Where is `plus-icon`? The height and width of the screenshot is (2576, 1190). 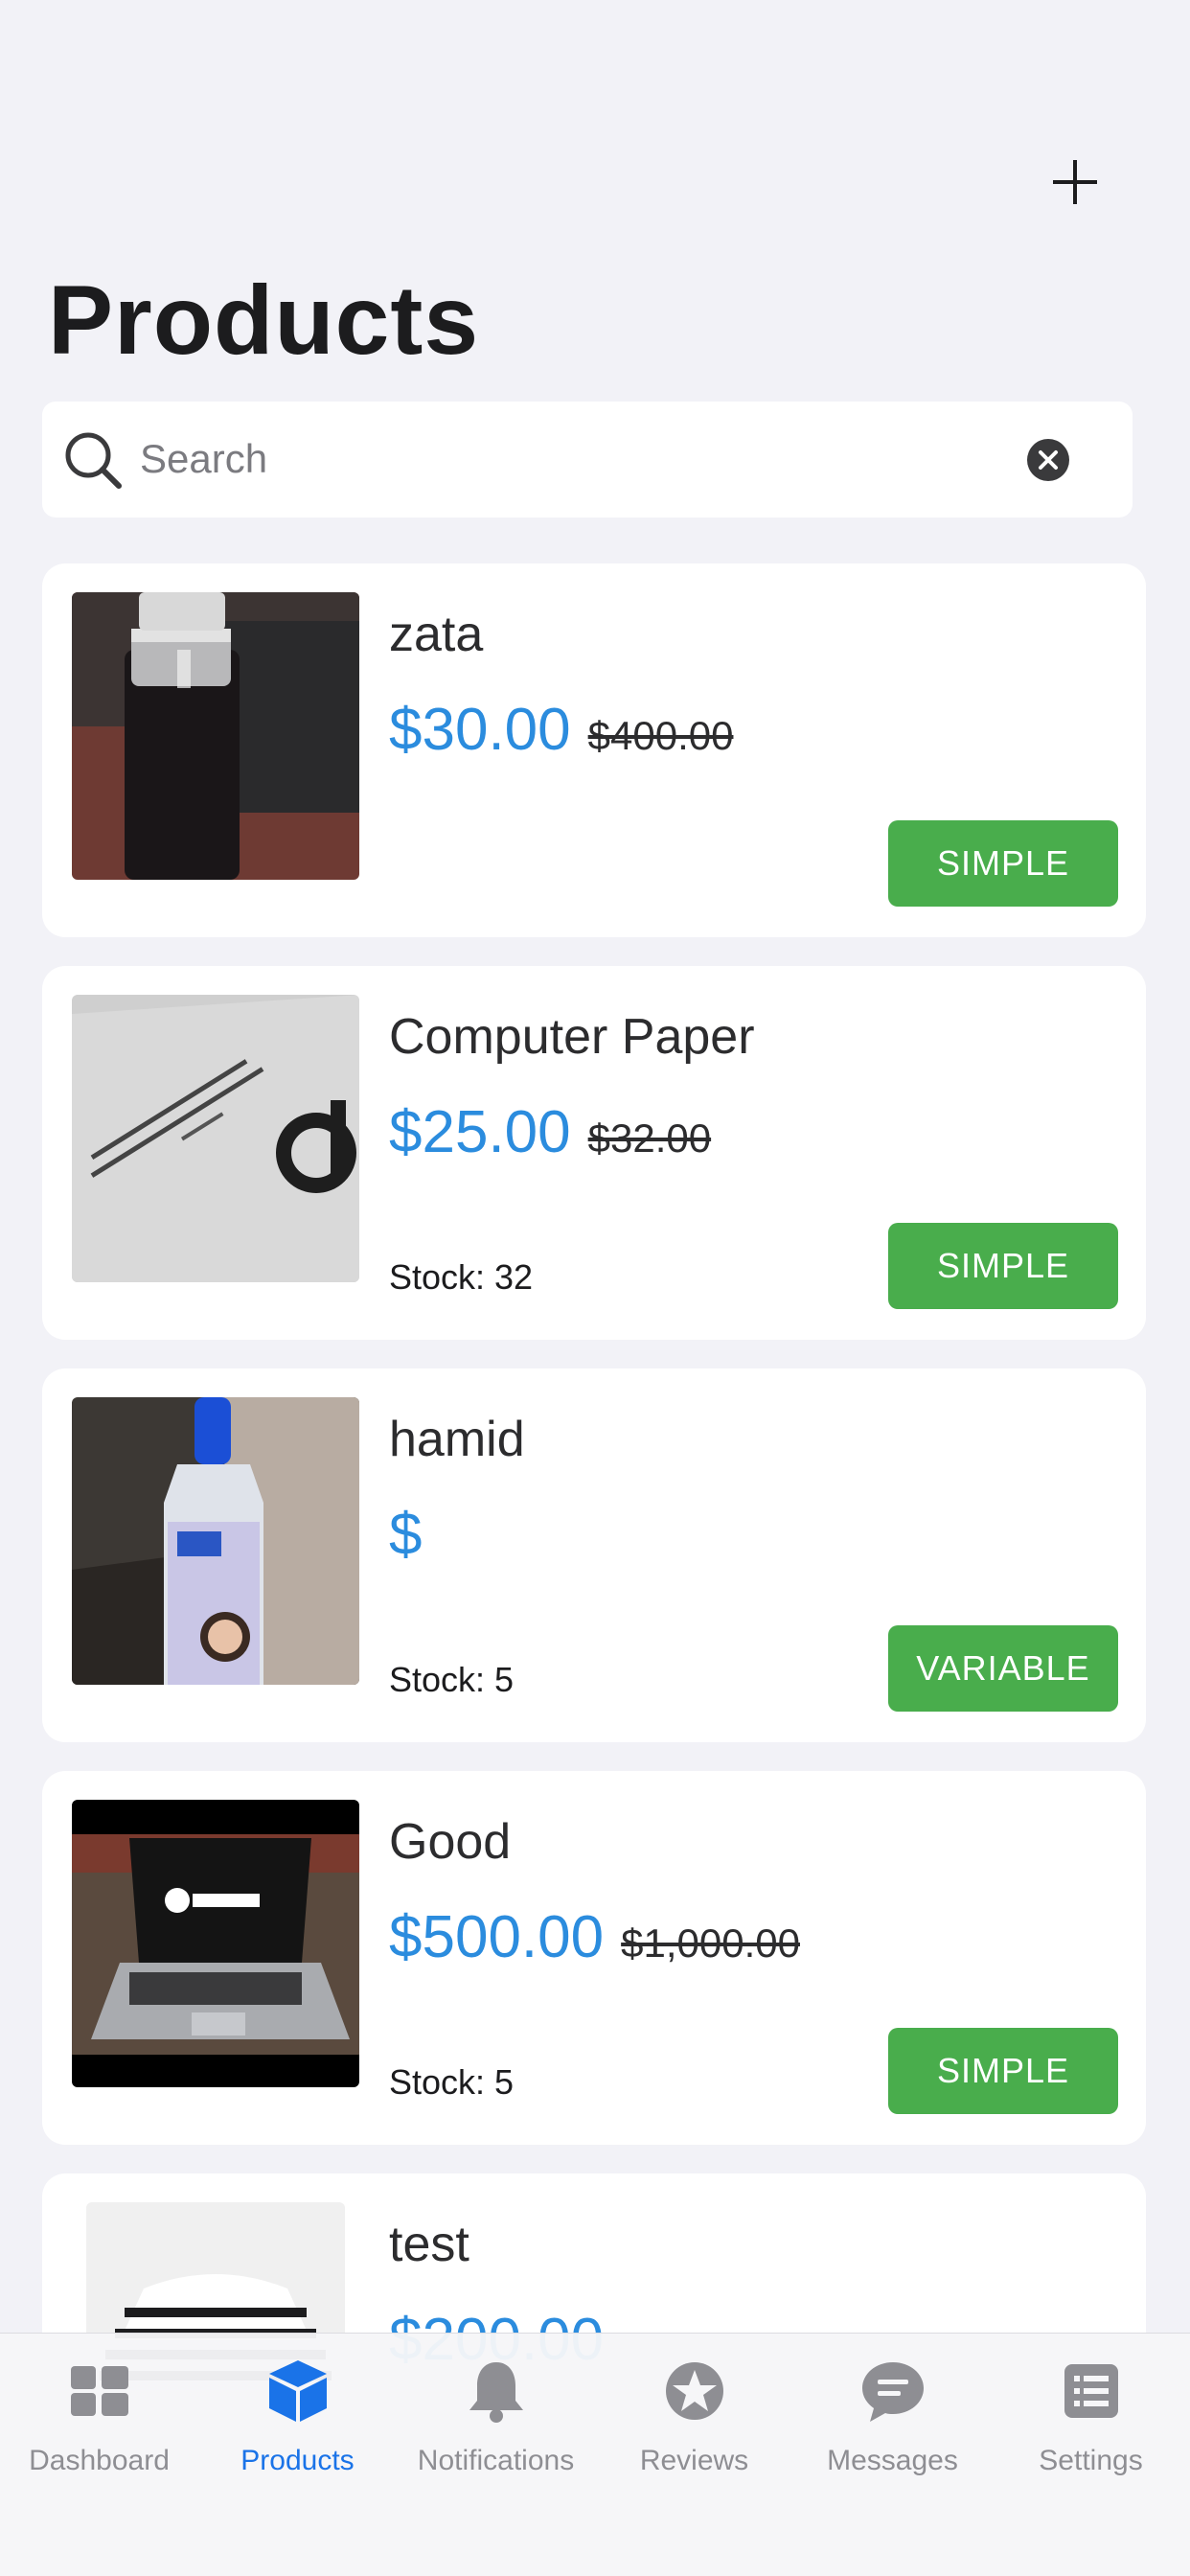 plus-icon is located at coordinates (1075, 182).